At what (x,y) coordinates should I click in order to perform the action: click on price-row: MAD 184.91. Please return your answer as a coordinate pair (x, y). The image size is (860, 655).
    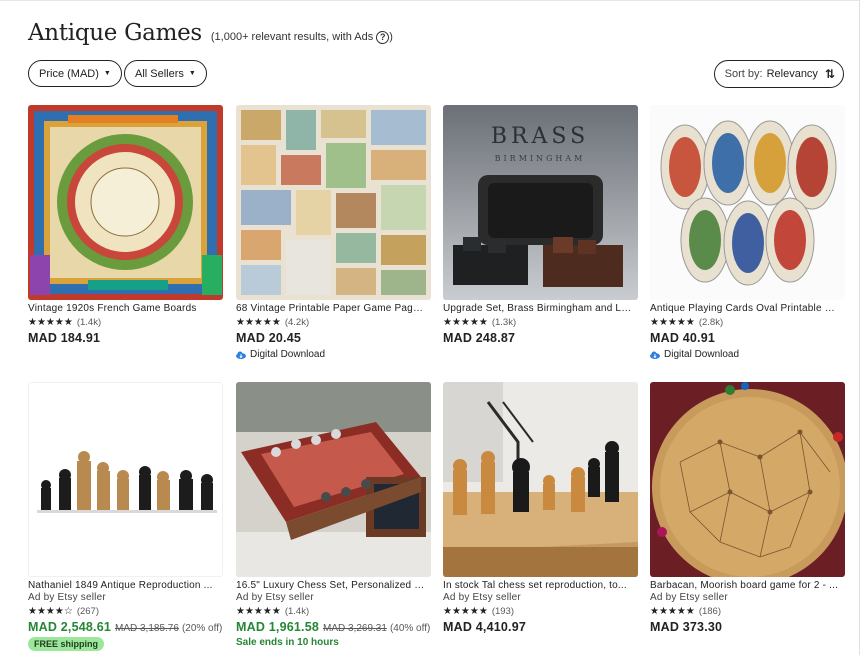
    Looking at the image, I should click on (125, 338).